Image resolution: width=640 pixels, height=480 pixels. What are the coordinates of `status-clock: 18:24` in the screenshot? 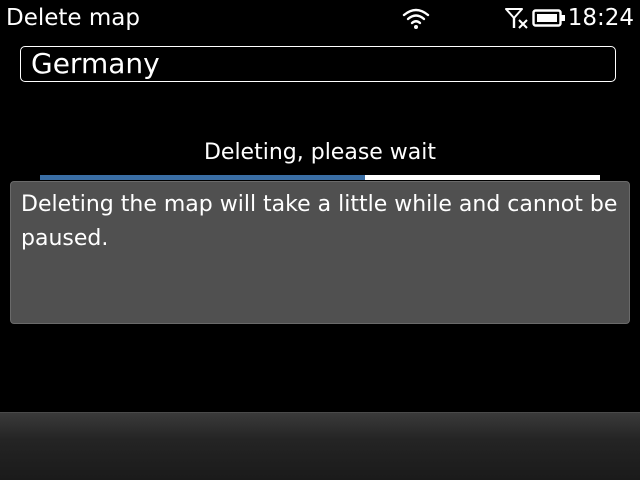 It's located at (600, 18).